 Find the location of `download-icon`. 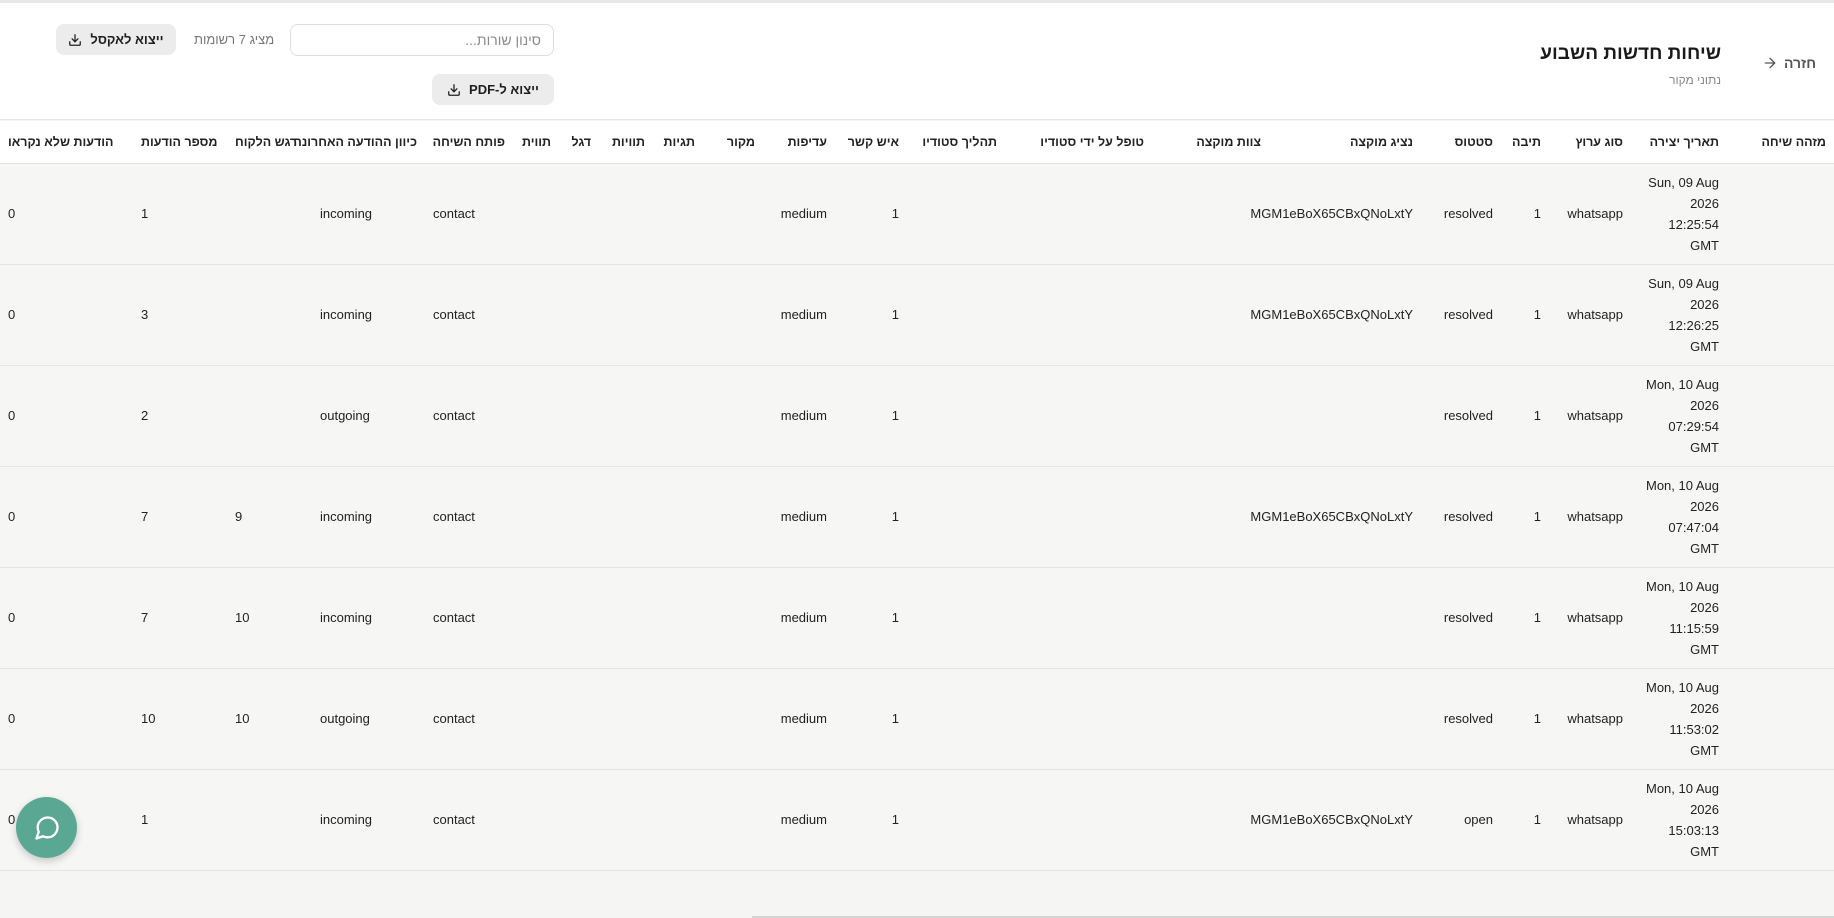

download-icon is located at coordinates (75, 39).